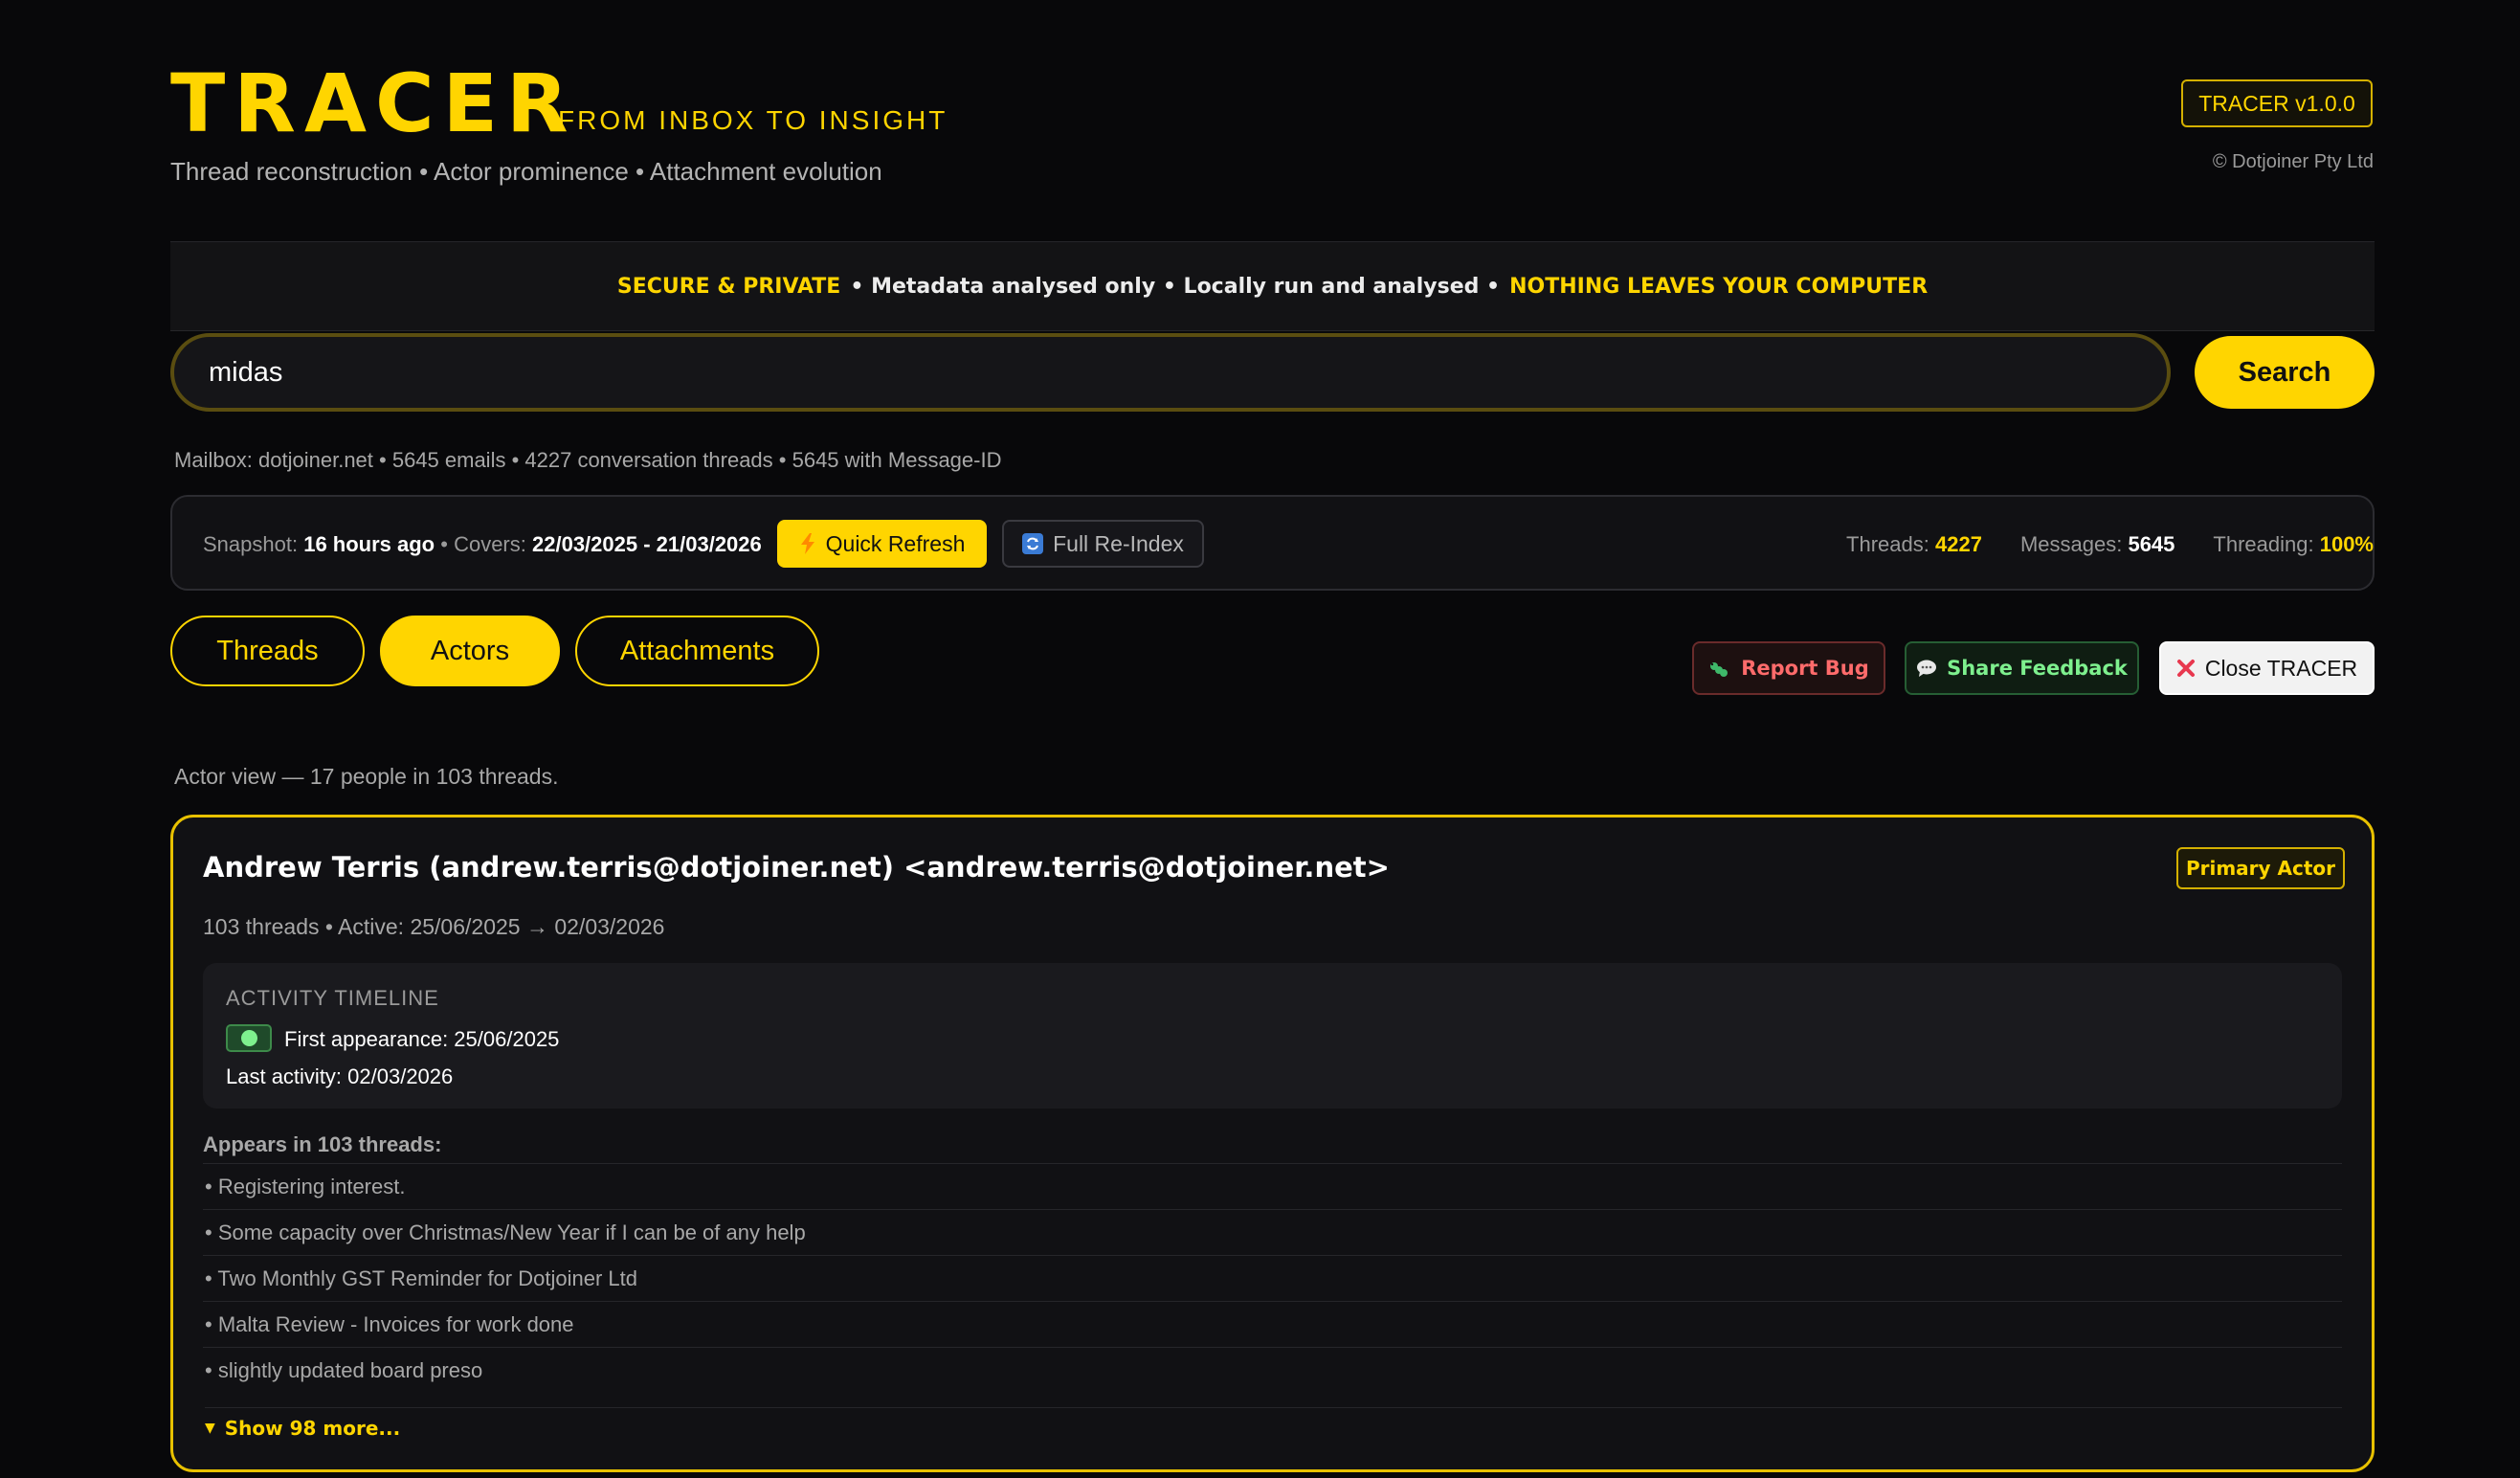  I want to click on threads-stat-value: 4227, so click(1958, 544).